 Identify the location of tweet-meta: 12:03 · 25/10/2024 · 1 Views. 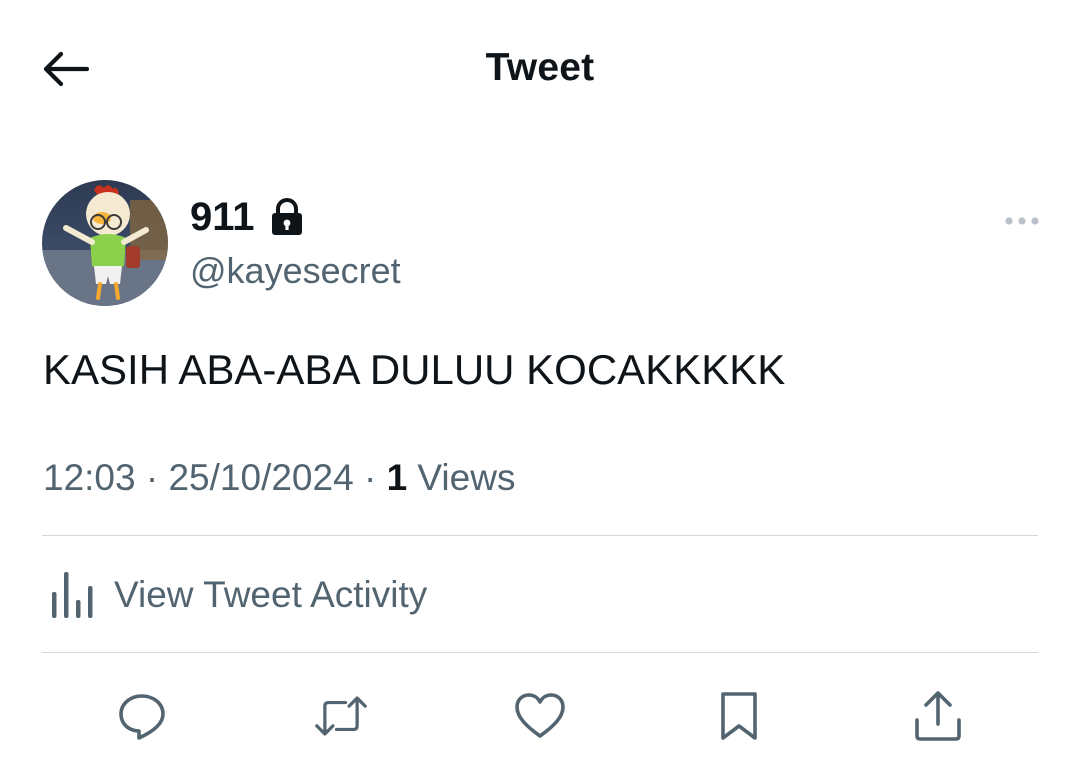
(279, 478).